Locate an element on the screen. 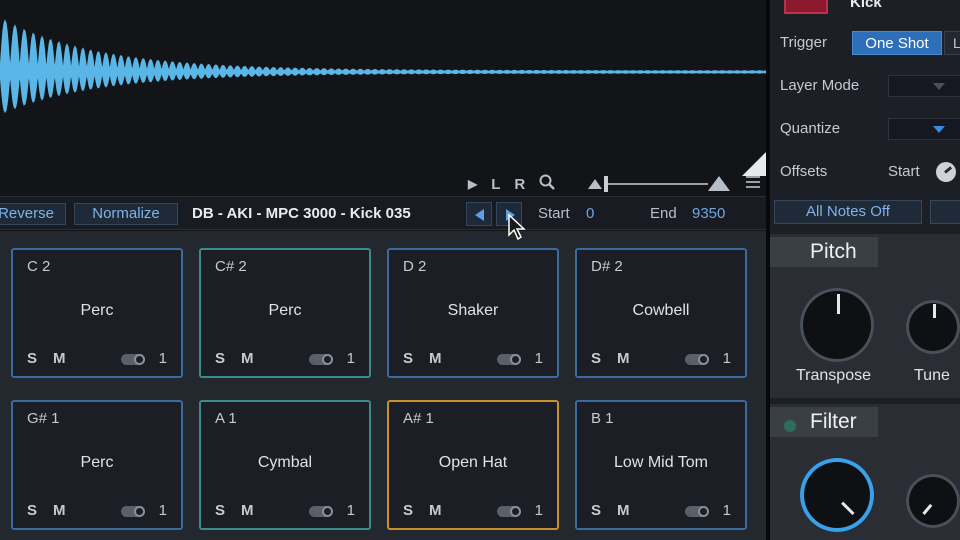  end-label: End is located at coordinates (663, 213).